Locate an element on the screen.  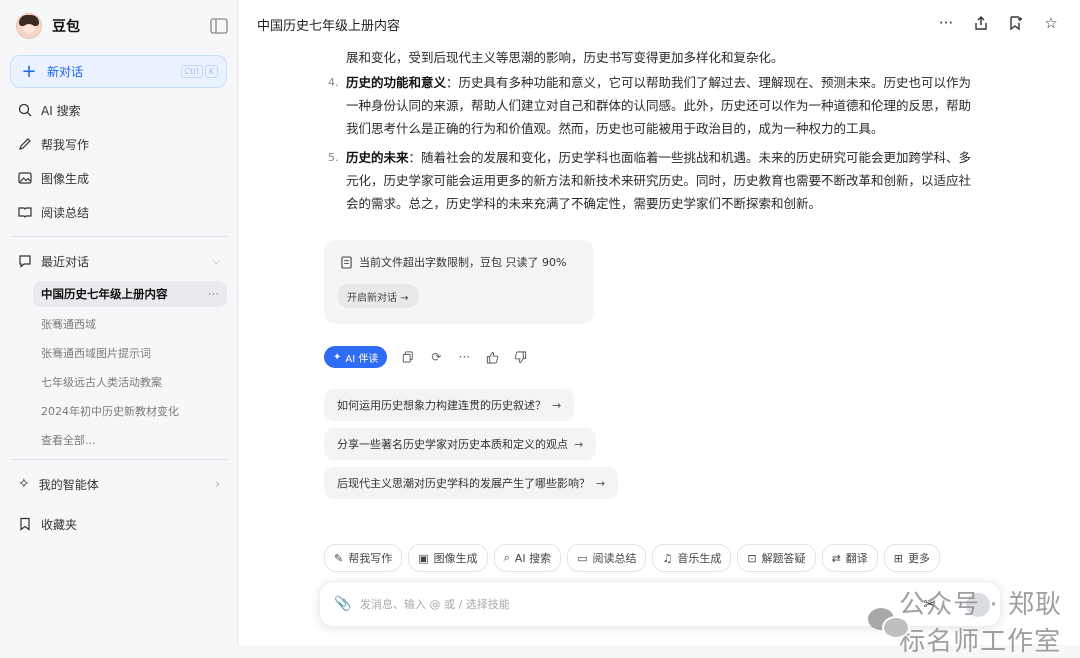
limit-notice: 当前文件超出字数限制，豆包 只读了 90% 开启新对话 → is located at coordinates (459, 282).